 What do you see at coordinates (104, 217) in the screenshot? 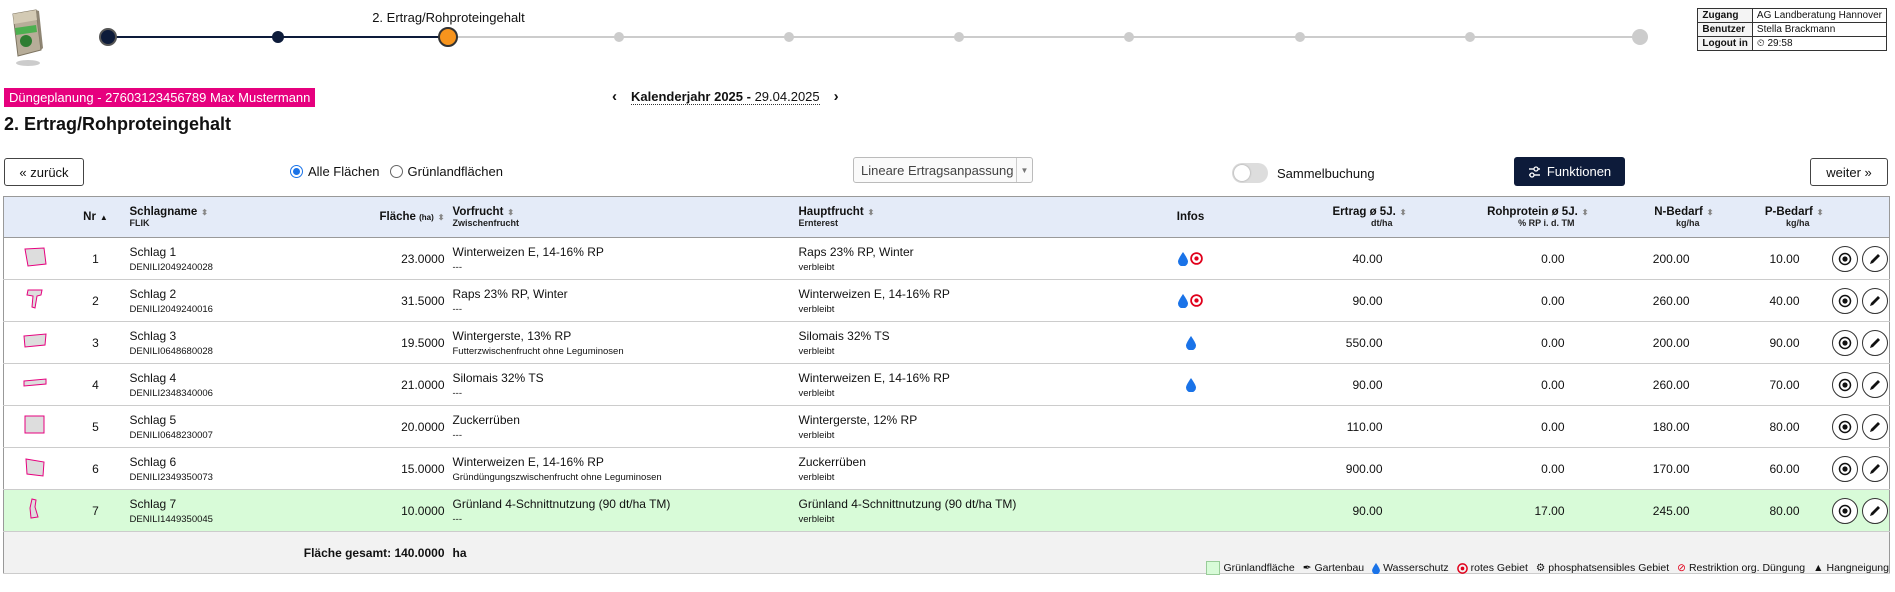
I see `sort-asc-icon: ▲` at bounding box center [104, 217].